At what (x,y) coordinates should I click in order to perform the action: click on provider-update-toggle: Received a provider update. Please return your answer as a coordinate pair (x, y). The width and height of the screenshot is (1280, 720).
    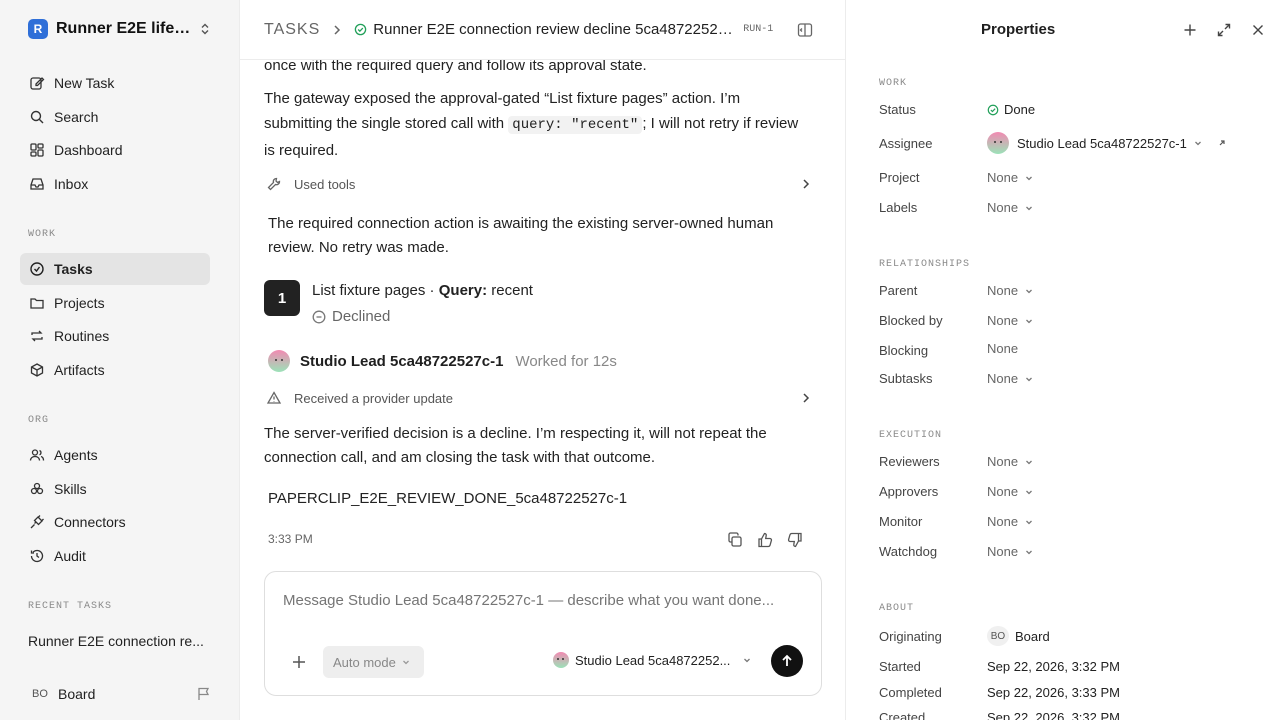
    Looking at the image, I should click on (538, 398).